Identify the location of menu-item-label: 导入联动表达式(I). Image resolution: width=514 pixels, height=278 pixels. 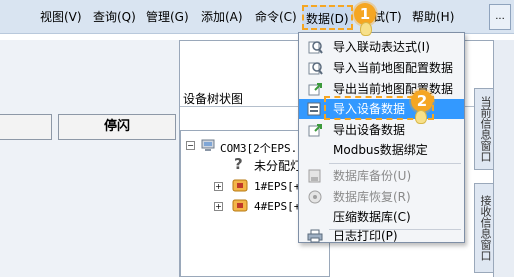
(381, 47).